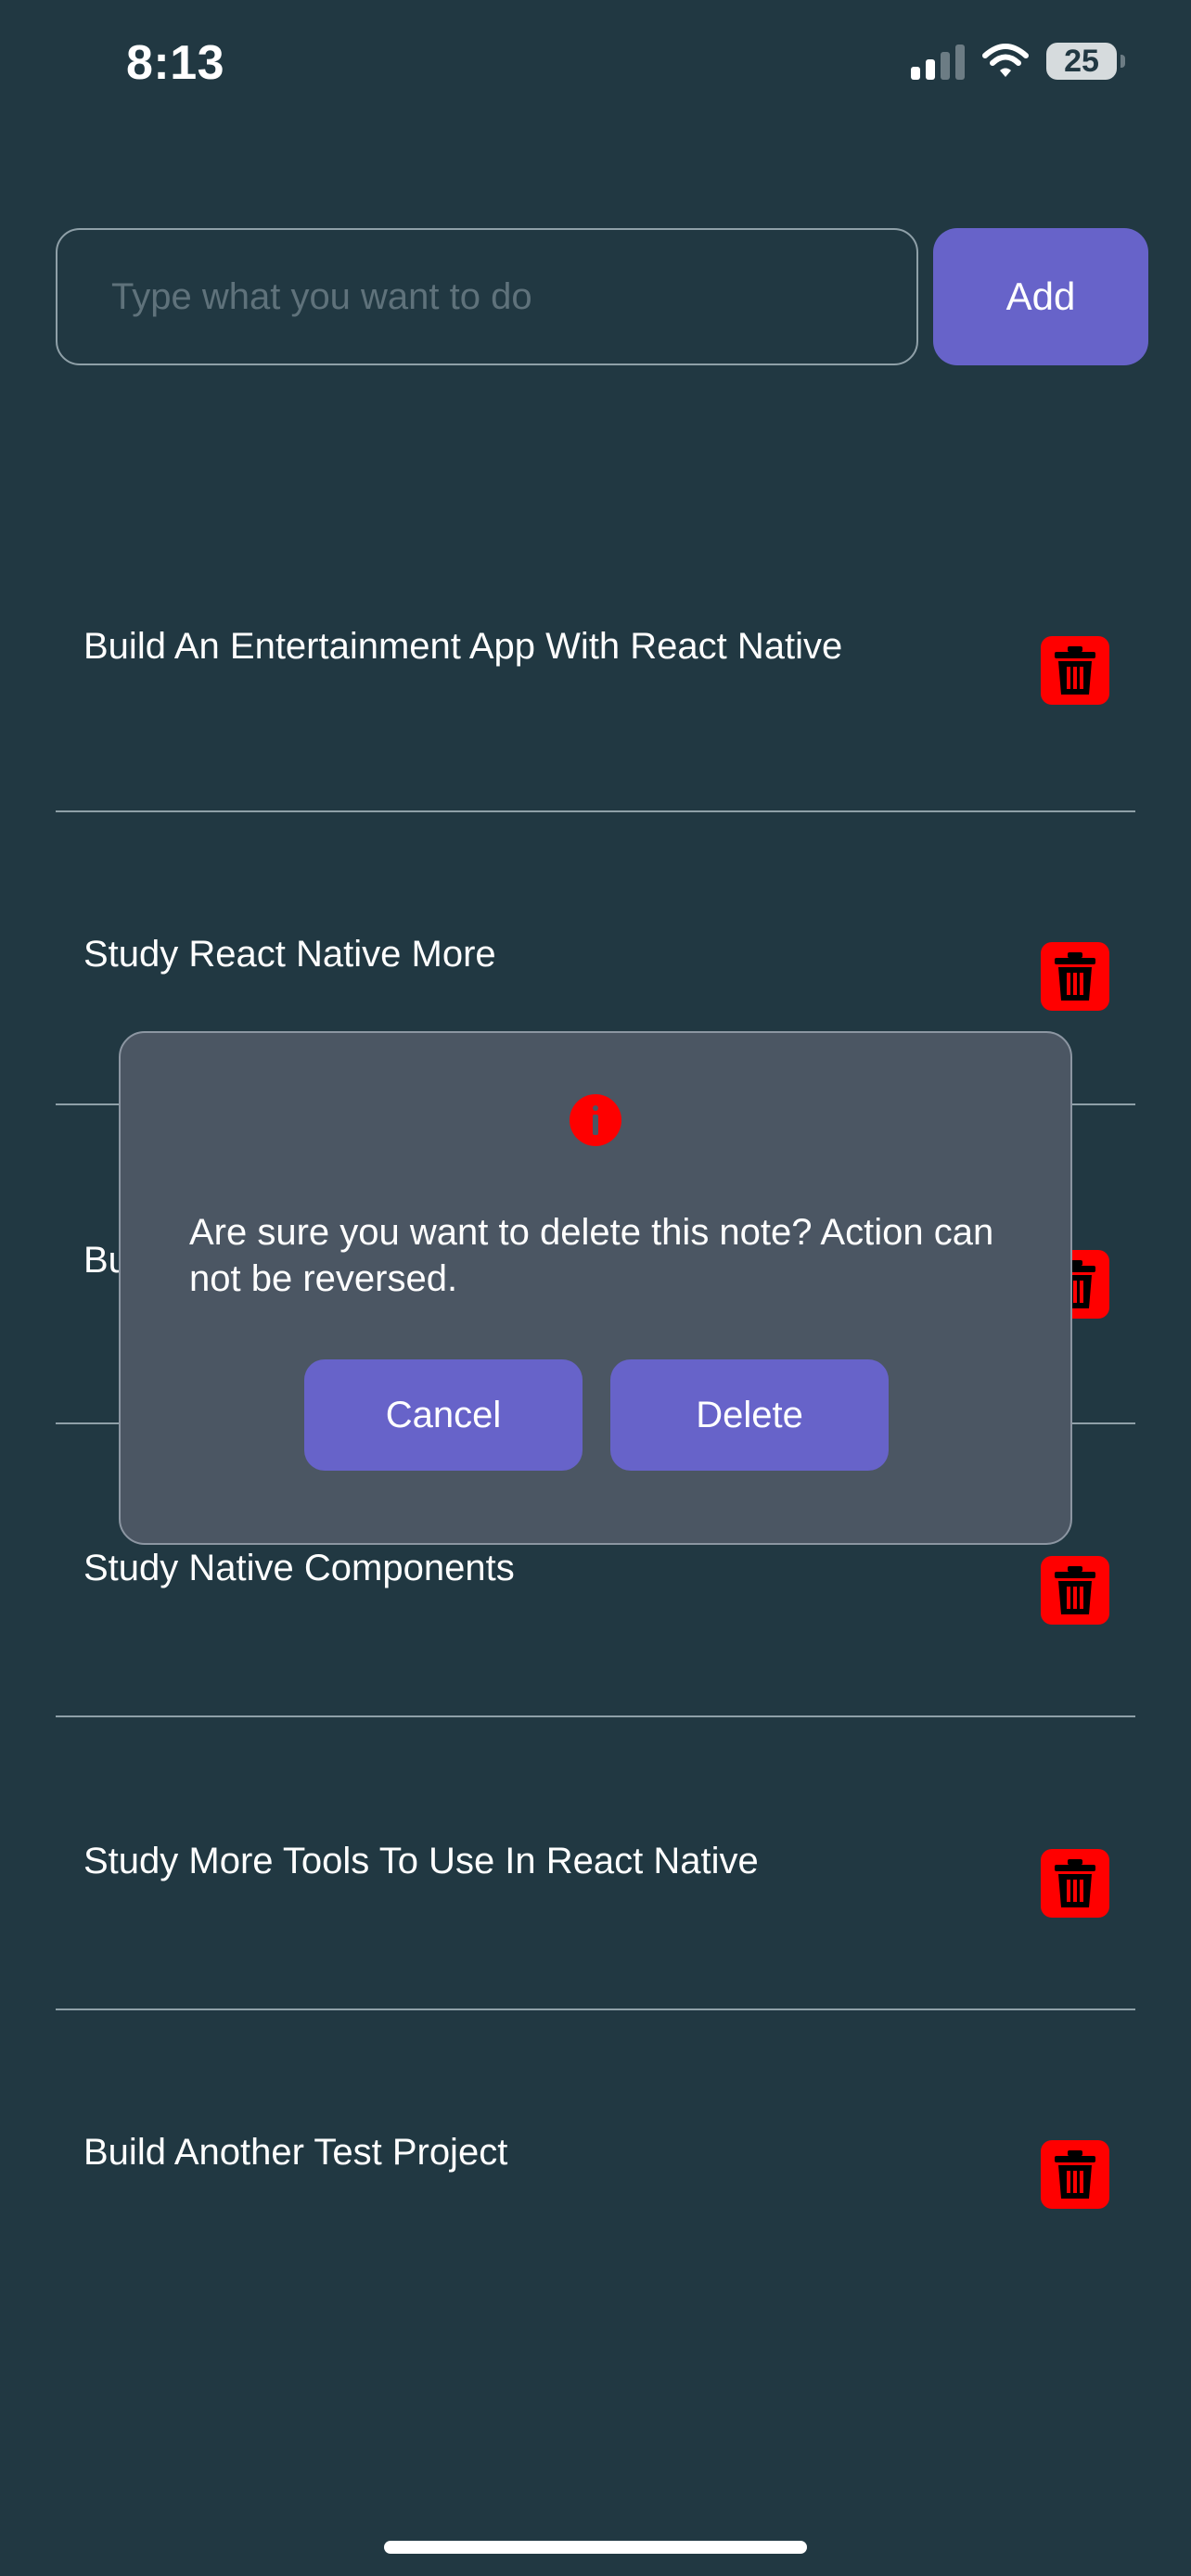 This screenshot has height=2576, width=1191. Describe the element at coordinates (296, 2152) in the screenshot. I see `todo-text: Build Another Test Project` at that location.